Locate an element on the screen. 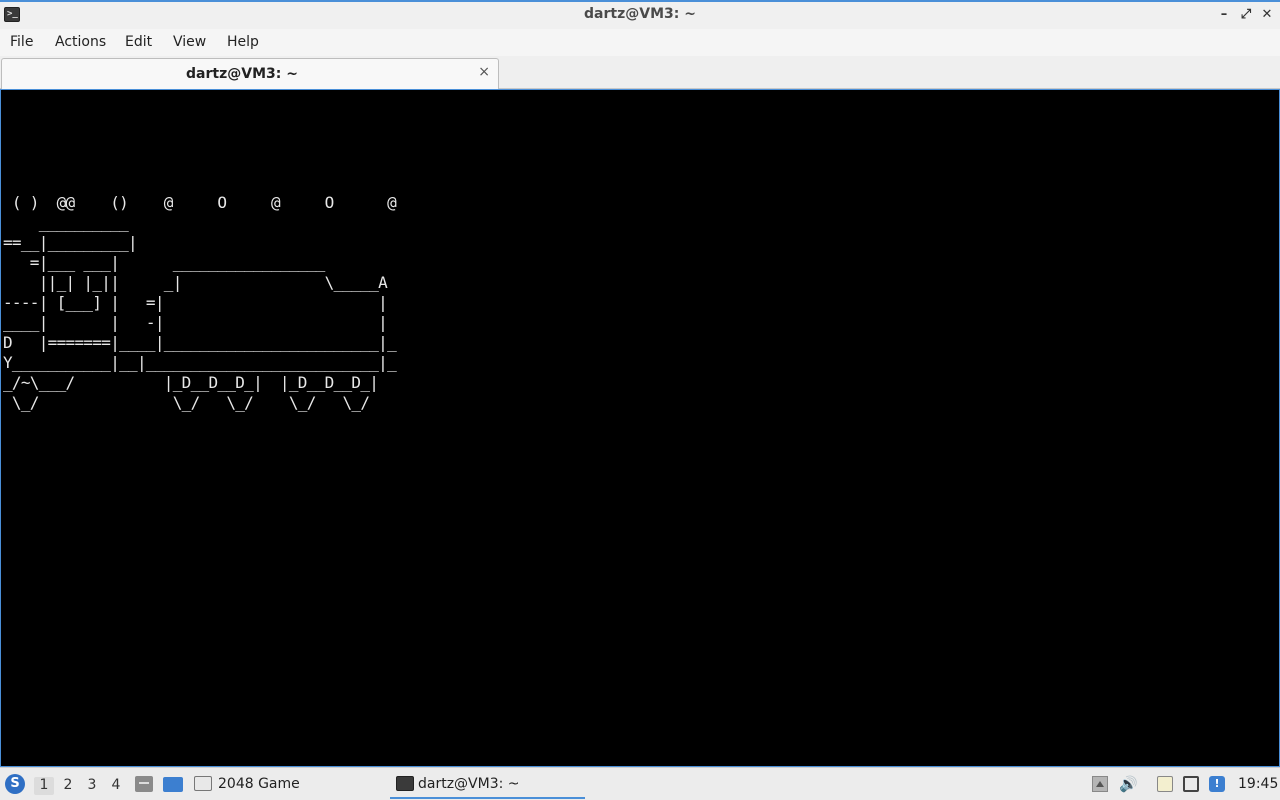  window-icon is located at coordinates (203, 783).